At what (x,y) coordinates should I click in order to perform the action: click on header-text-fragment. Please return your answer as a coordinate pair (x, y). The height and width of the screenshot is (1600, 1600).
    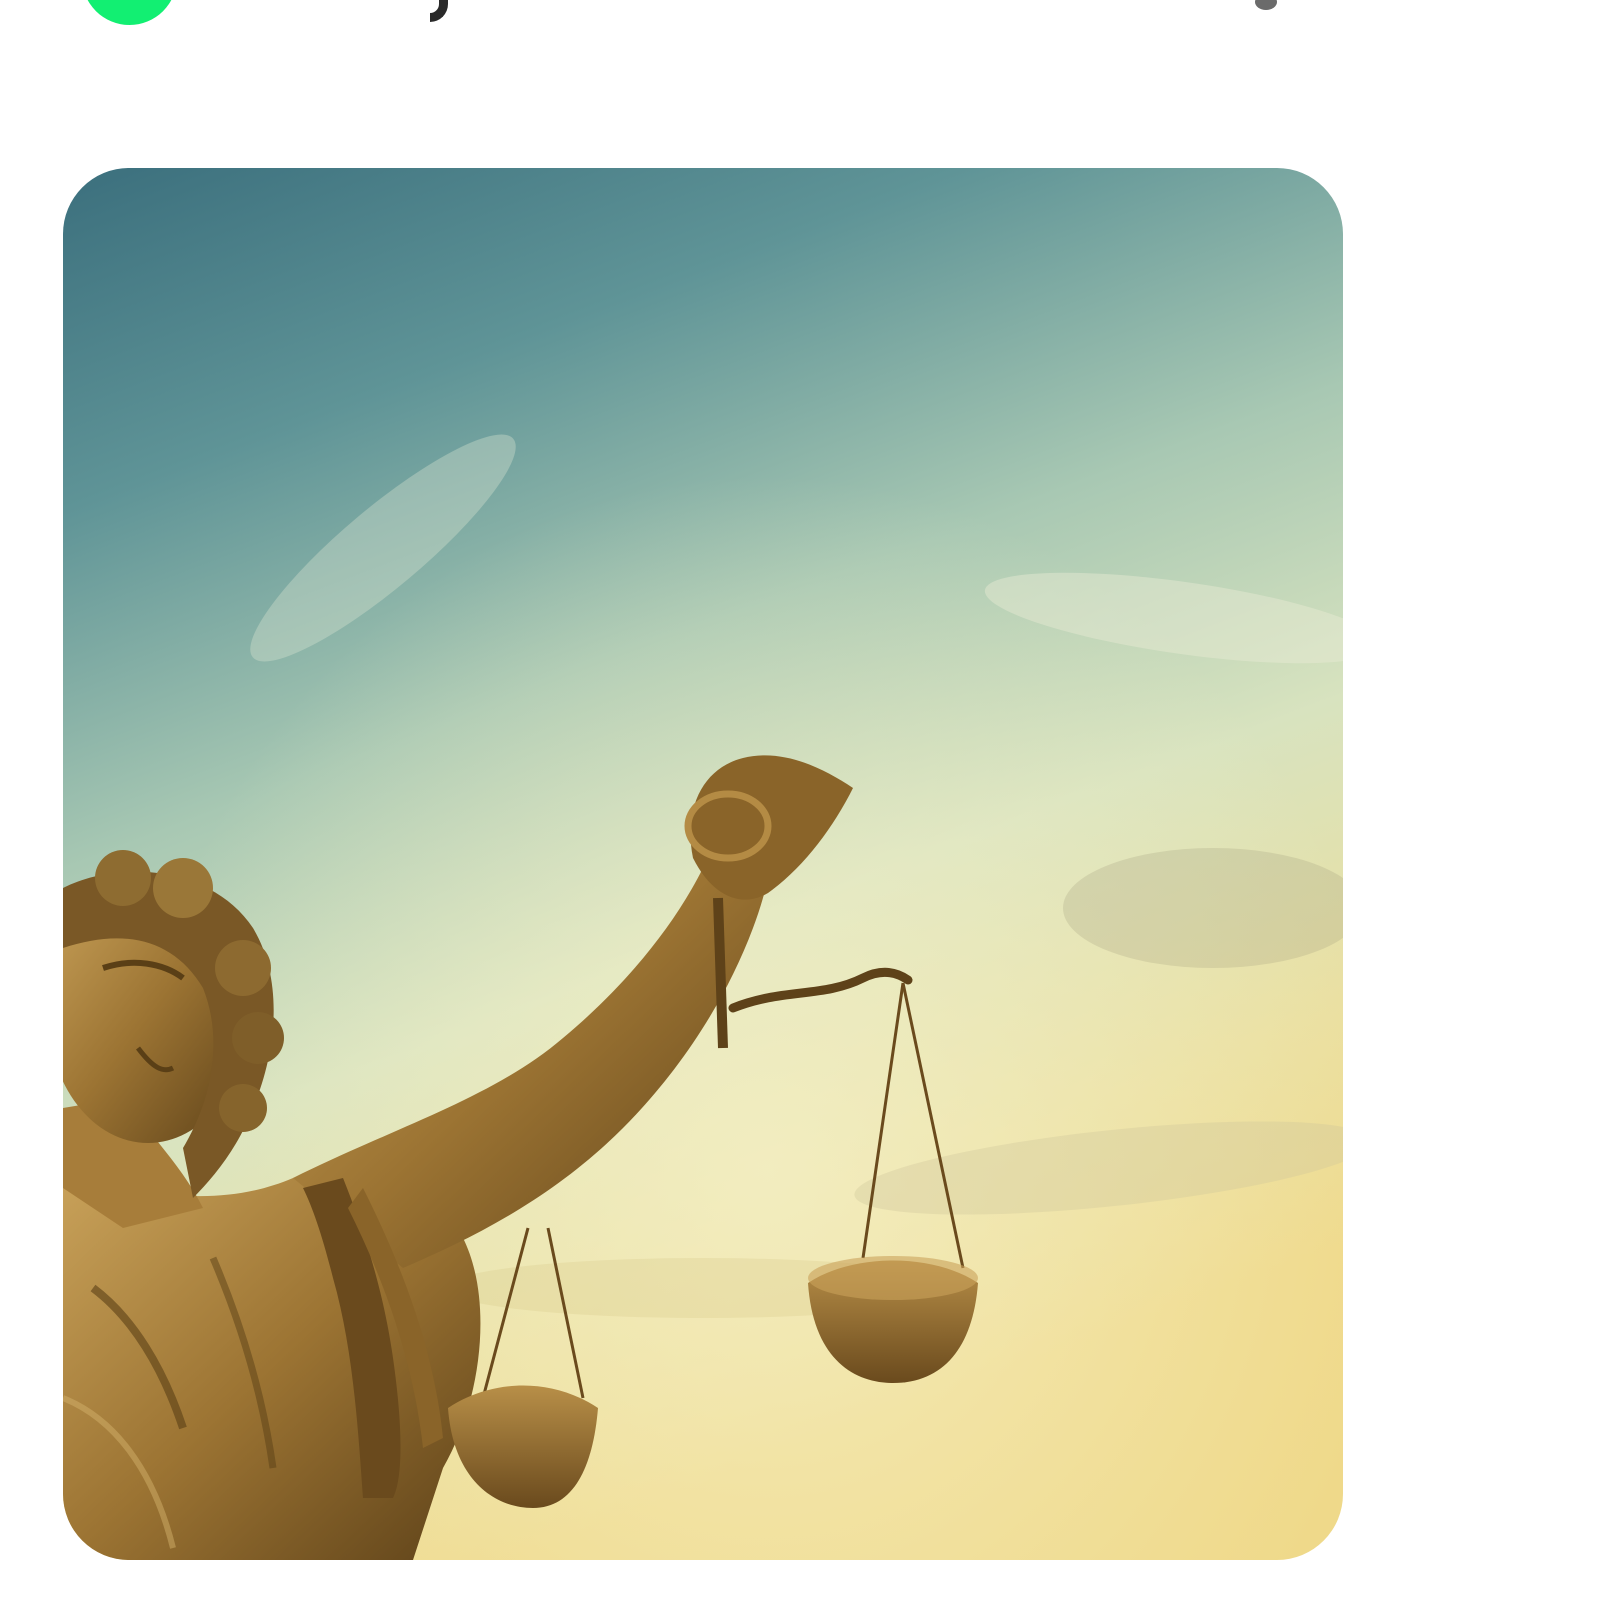
    Looking at the image, I should click on (1266, 5).